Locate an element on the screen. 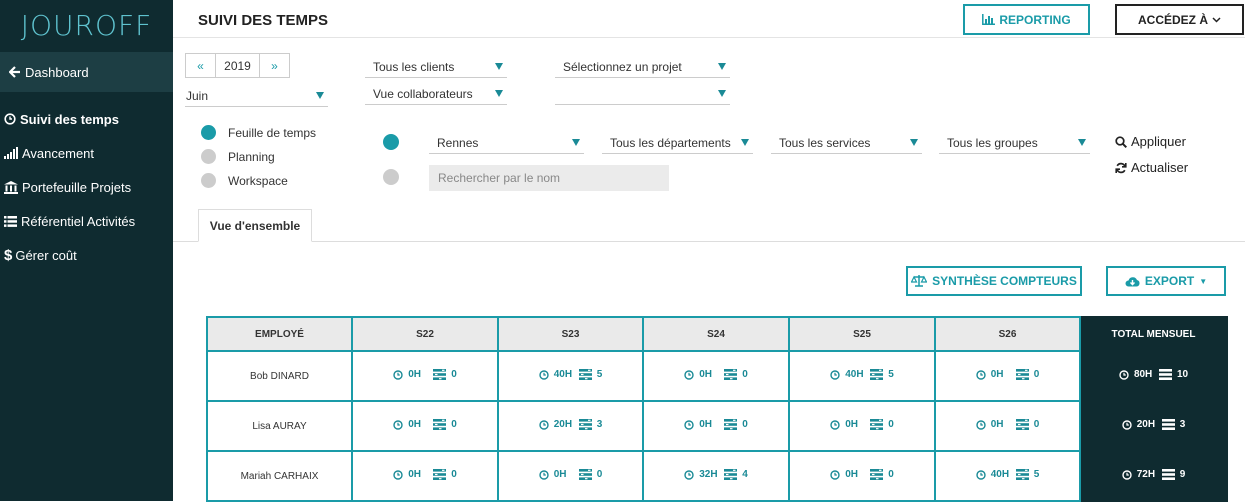  mode-option-workspace: Workspace is located at coordinates (244, 180).